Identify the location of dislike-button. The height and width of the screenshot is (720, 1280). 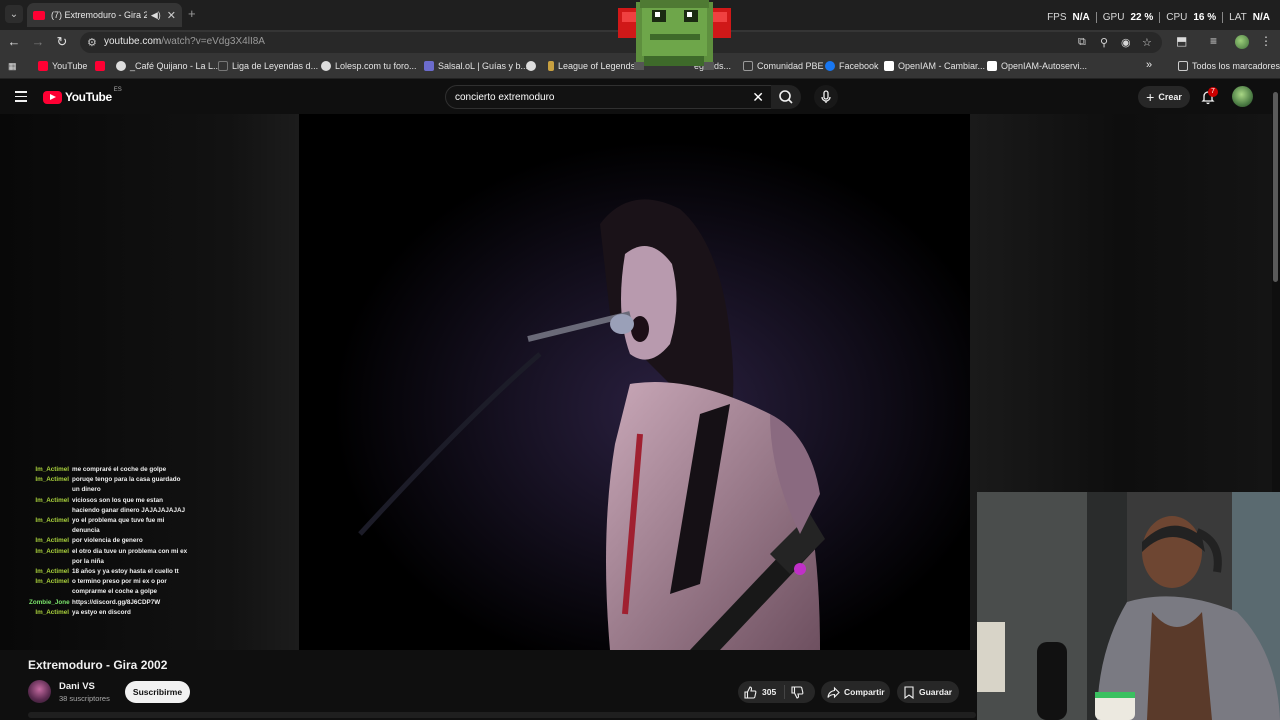
(794, 692).